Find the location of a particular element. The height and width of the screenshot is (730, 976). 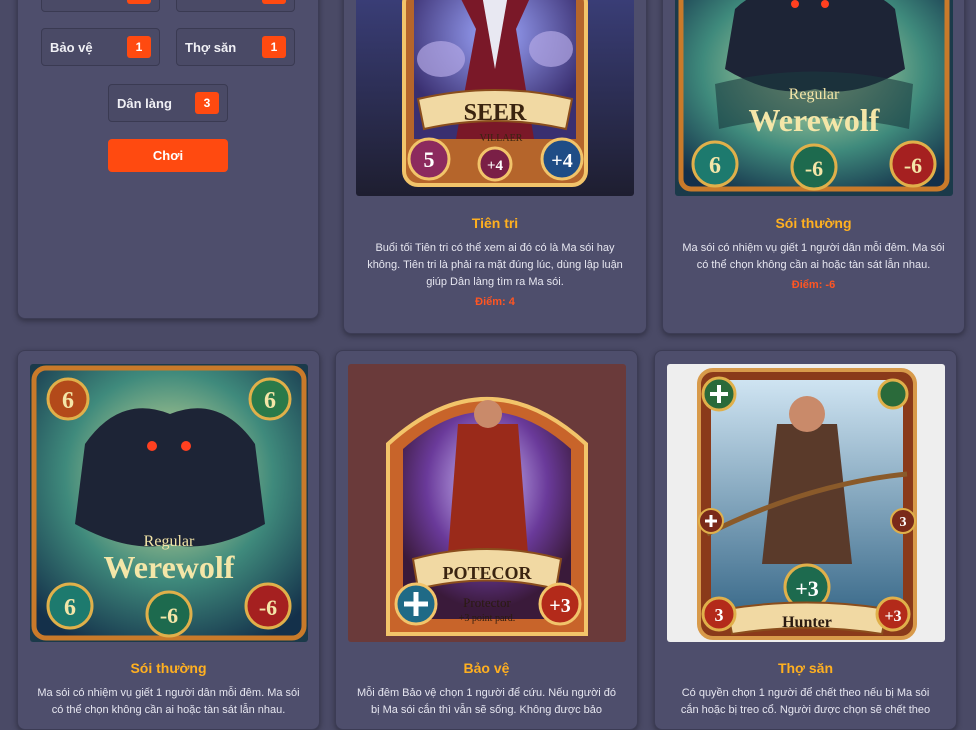

role-box-bao-ve: Bảo vệ 1 is located at coordinates (100, 47).